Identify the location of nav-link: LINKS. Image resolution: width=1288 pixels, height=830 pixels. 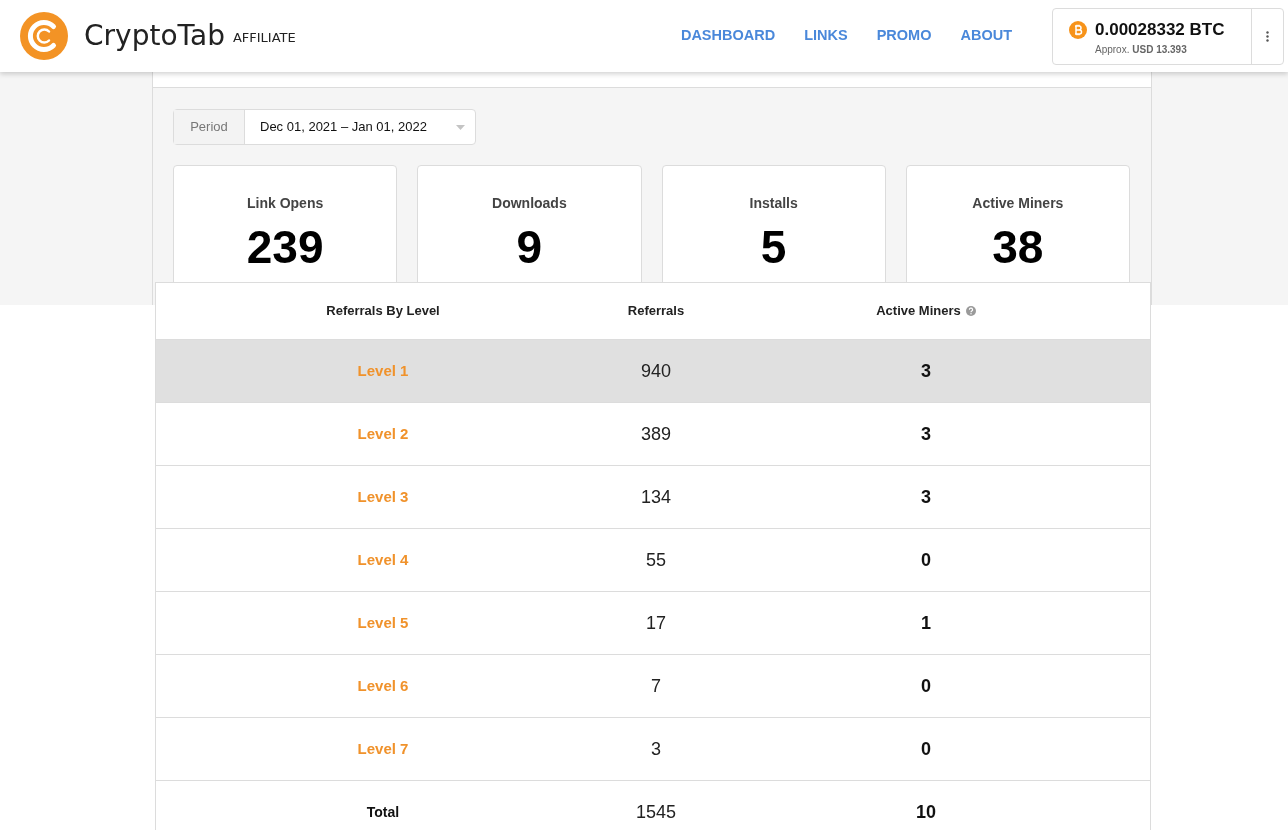
(826, 36).